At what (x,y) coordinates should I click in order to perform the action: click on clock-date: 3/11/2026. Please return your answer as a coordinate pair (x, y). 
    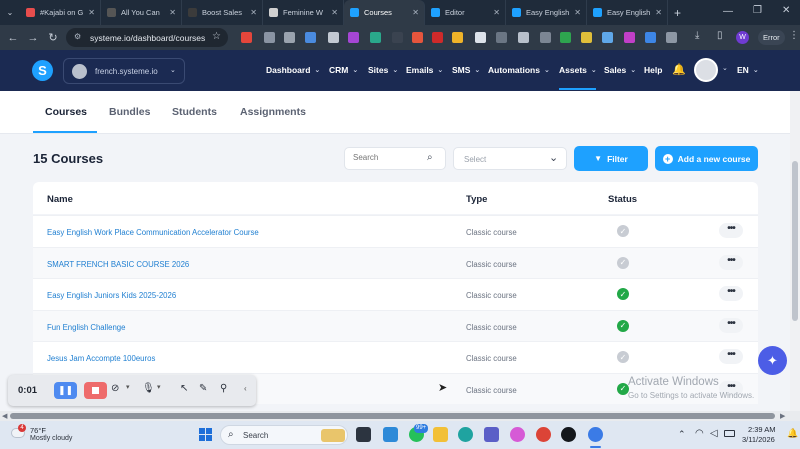
    Looking at the image, I should click on (758, 439).